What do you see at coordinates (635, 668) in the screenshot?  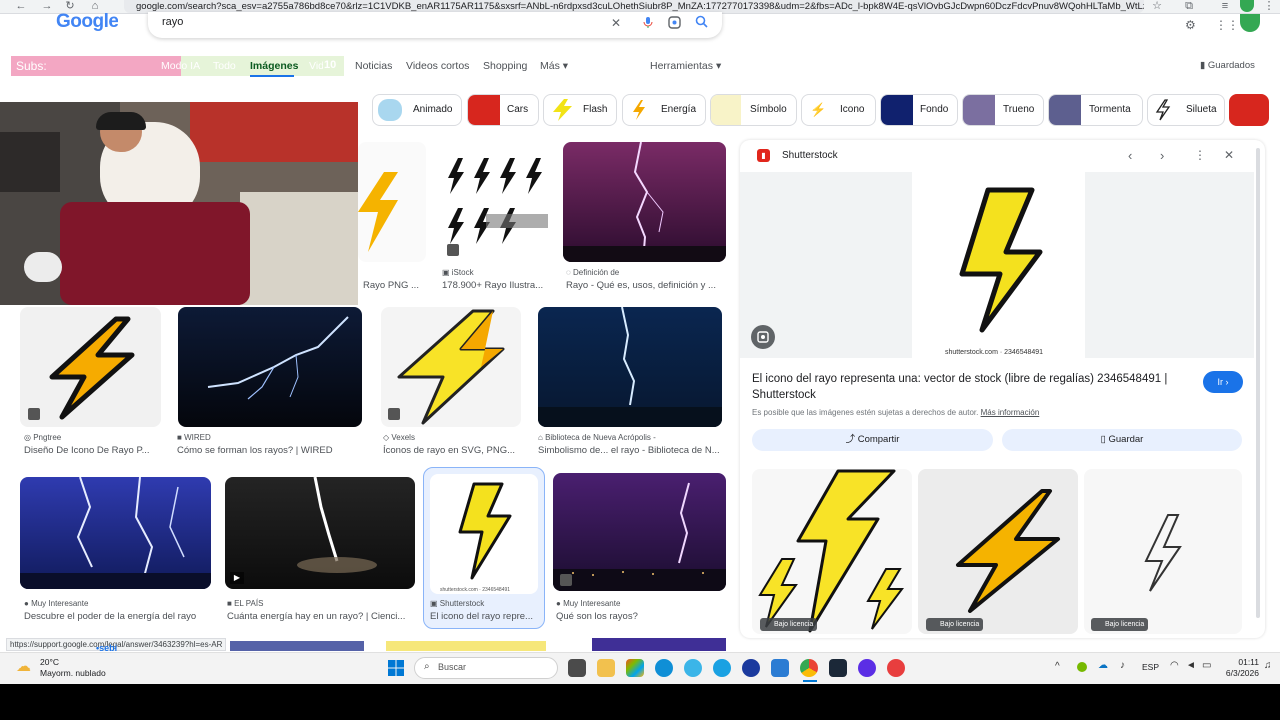 I see `copilot-icon` at bounding box center [635, 668].